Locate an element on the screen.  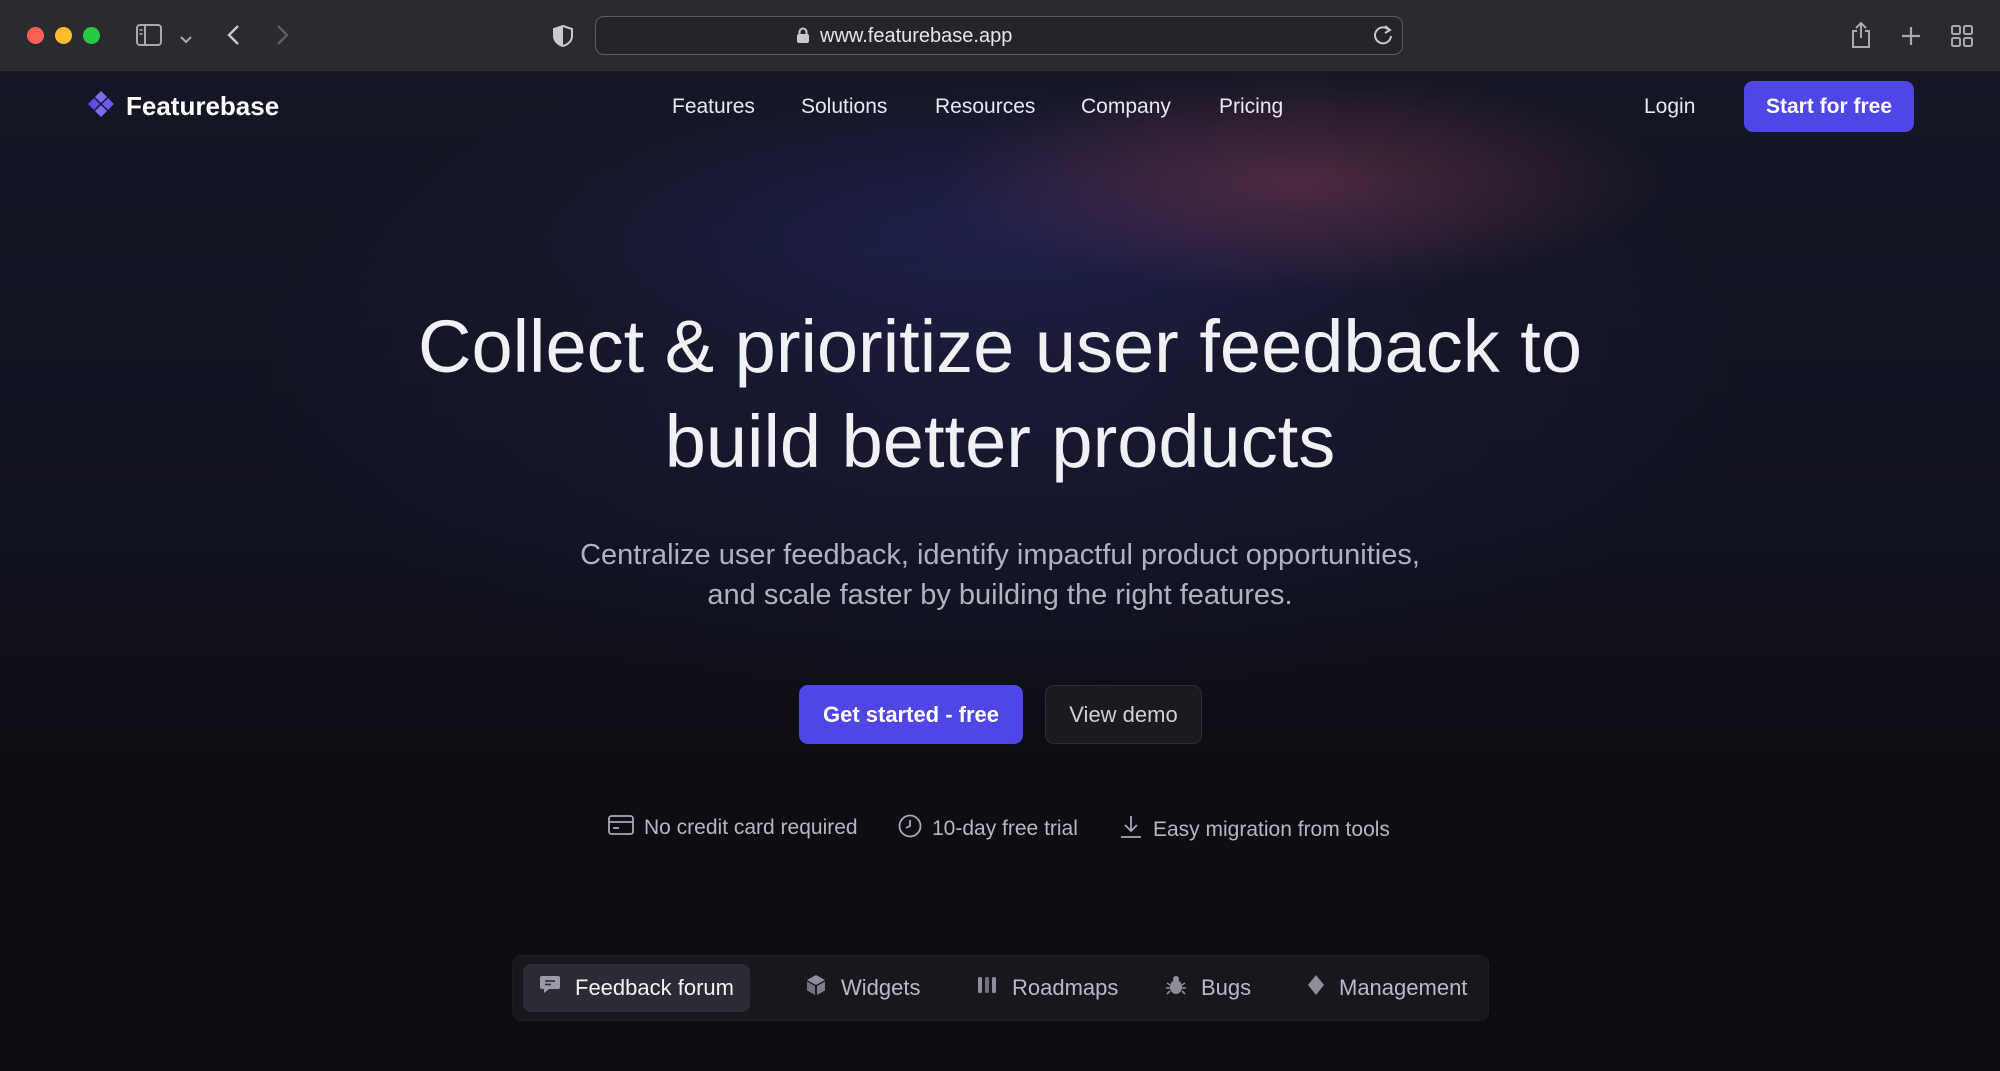
minimize-window-button is located at coordinates (63, 35).